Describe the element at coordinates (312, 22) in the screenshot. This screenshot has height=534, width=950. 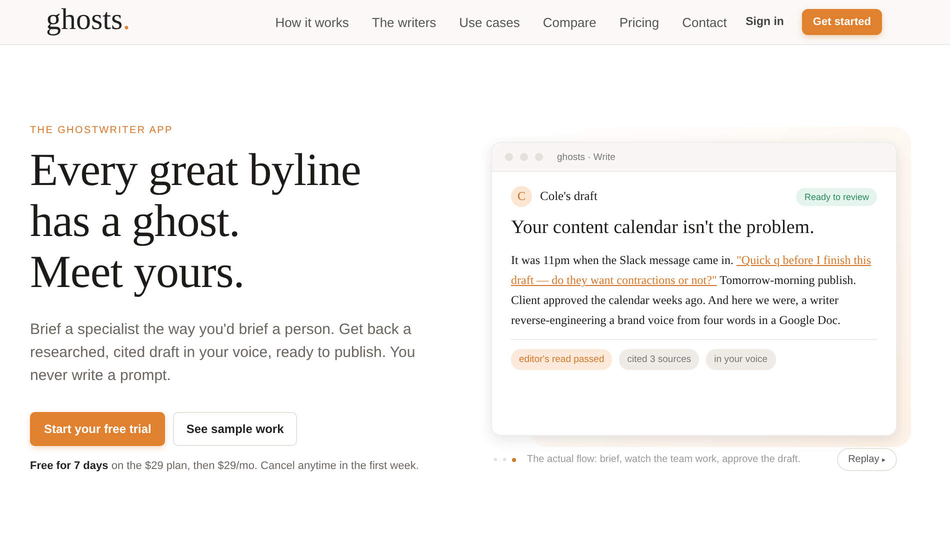
I see `nav-link: How it works` at that location.